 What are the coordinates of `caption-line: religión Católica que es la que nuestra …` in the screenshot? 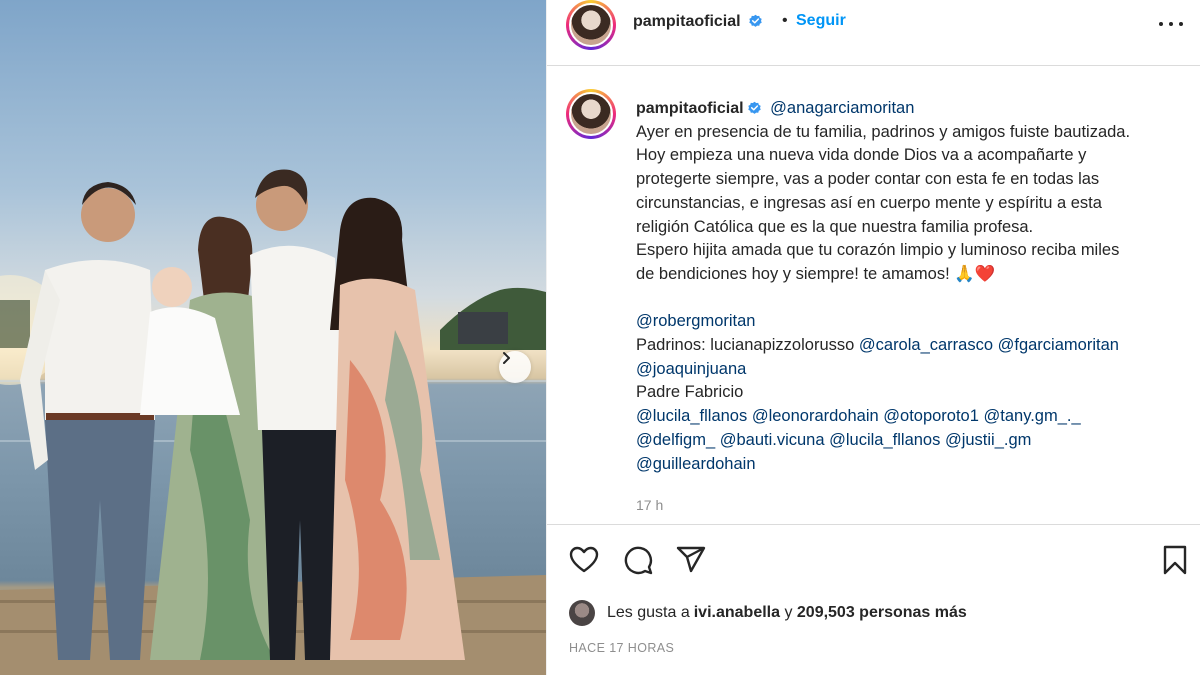 It's located at (835, 226).